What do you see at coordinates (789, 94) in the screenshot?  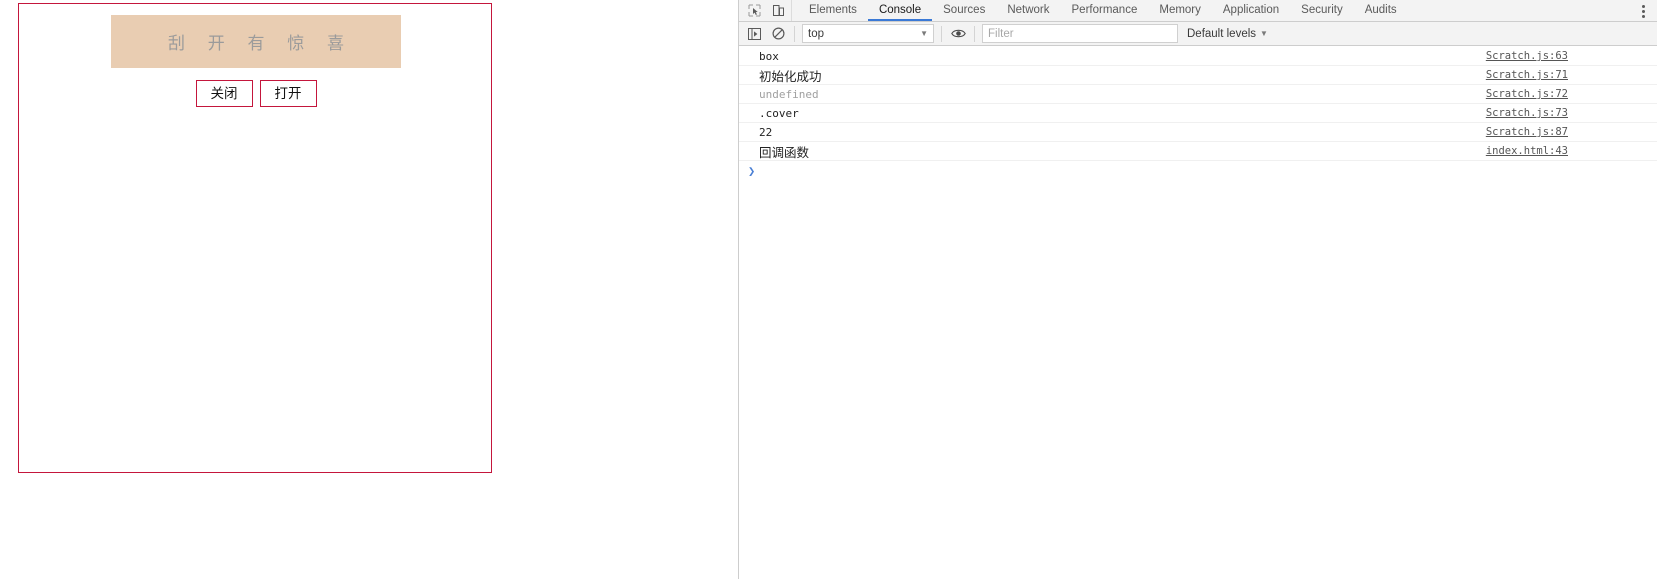 I see `console-message-text: undefined` at bounding box center [789, 94].